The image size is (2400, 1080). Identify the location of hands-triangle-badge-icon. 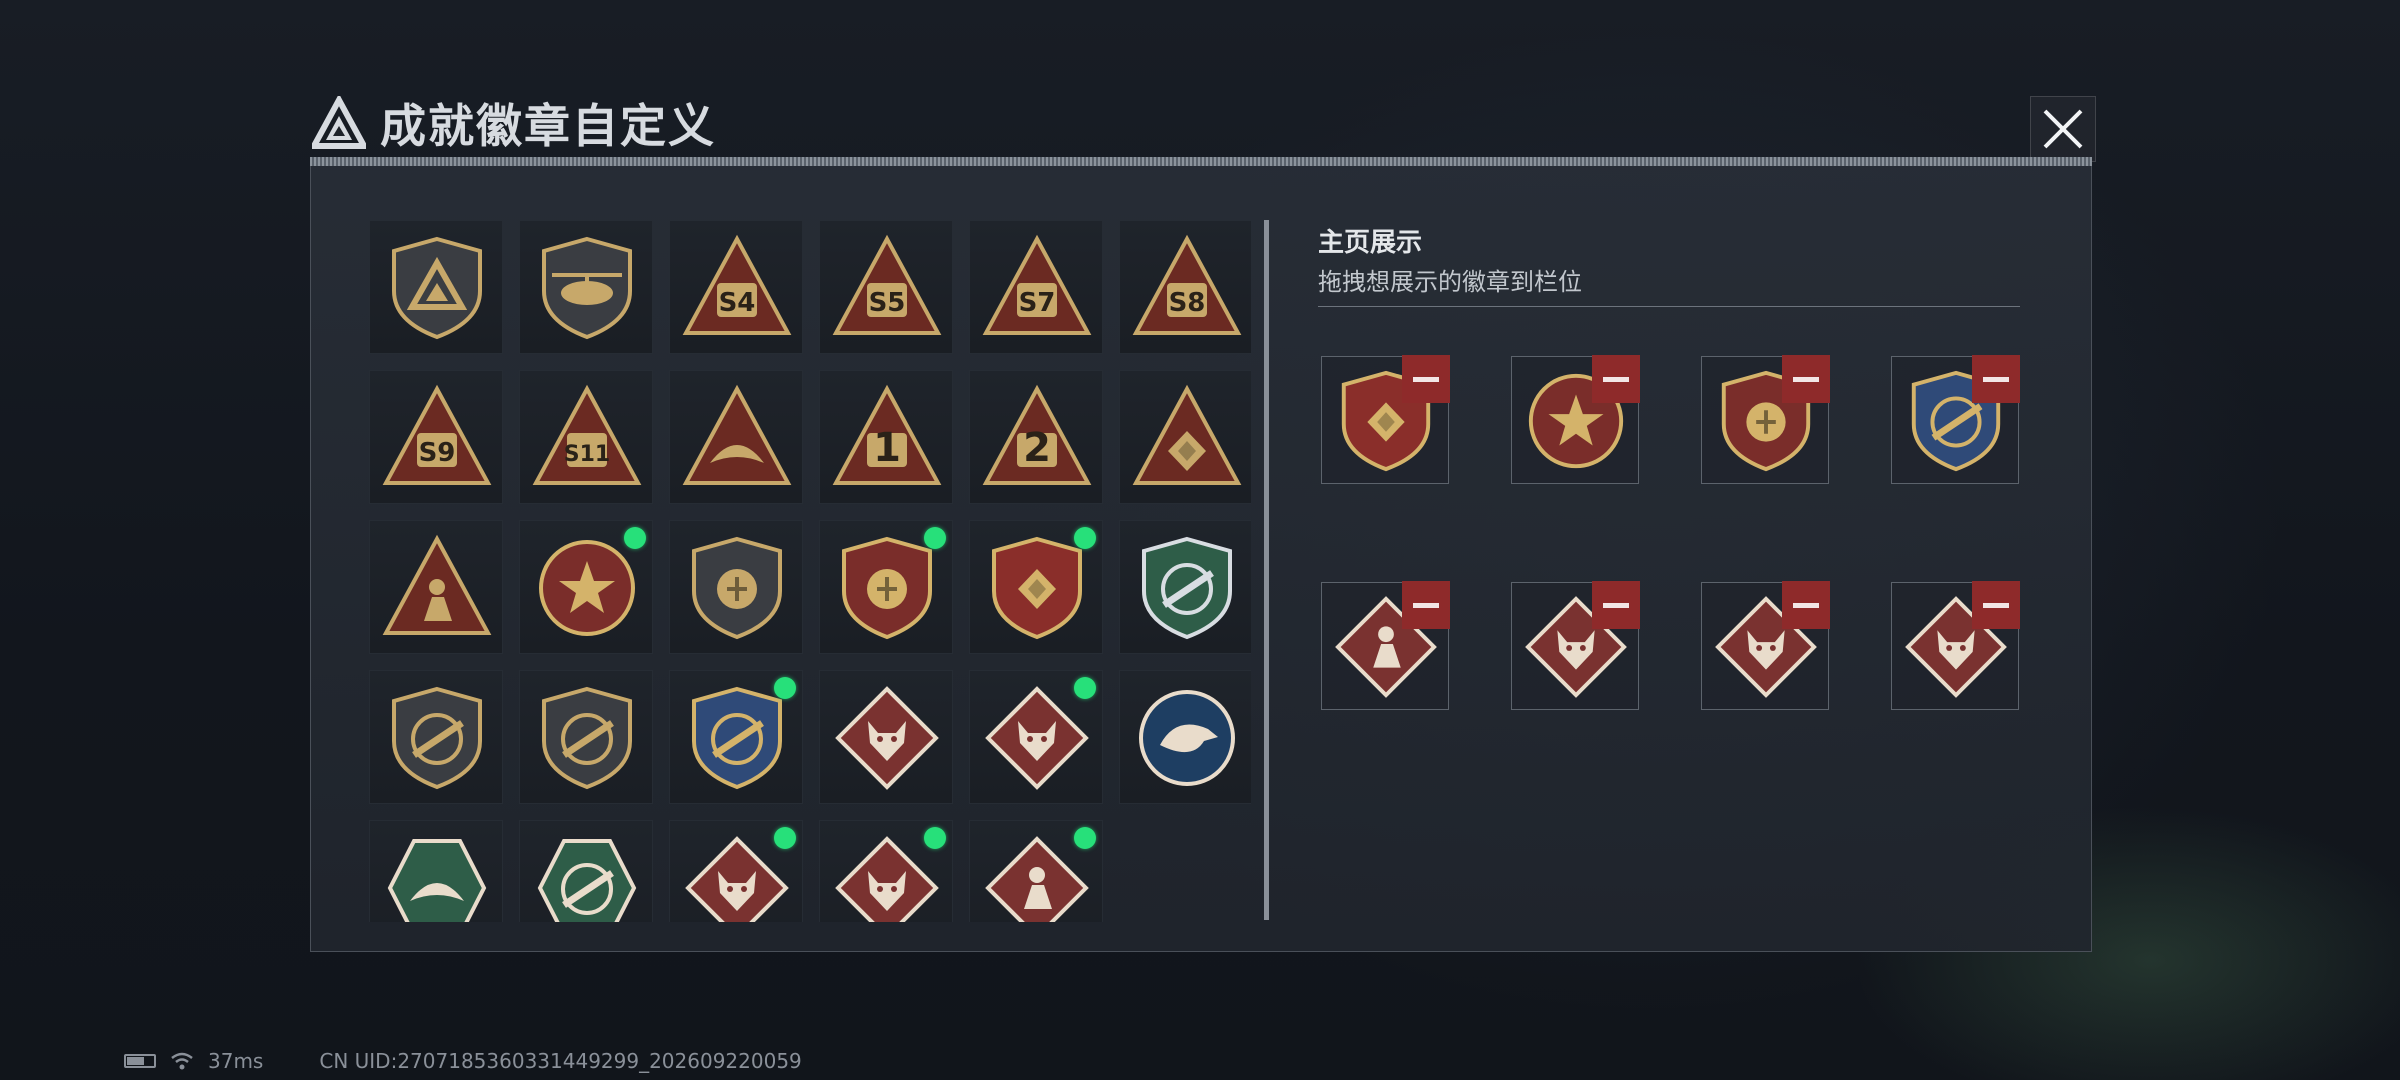
(1187, 434).